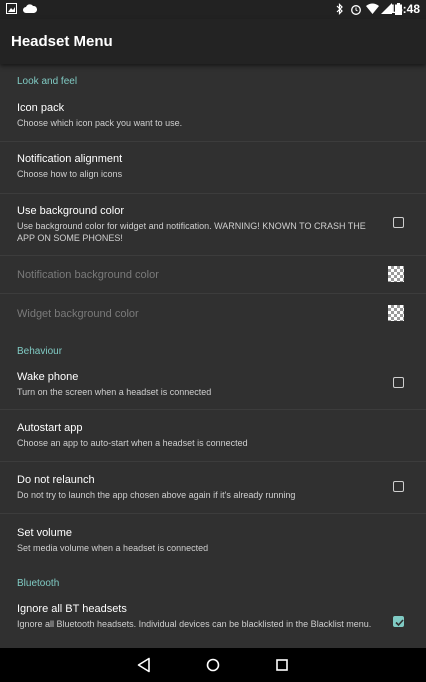  I want to click on back-icon, so click(144, 667).